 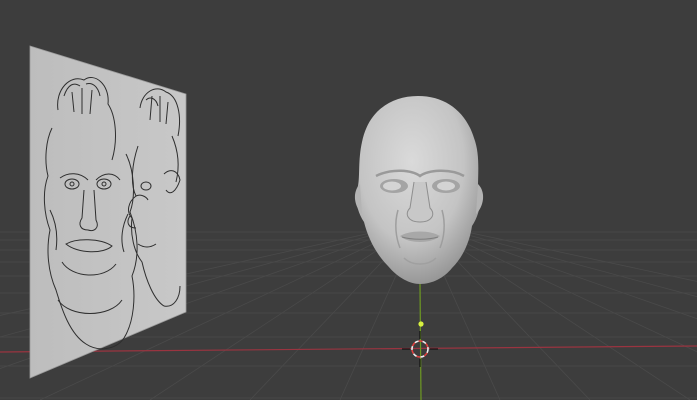 I want to click on object-origin-icon, so click(x=421, y=324).